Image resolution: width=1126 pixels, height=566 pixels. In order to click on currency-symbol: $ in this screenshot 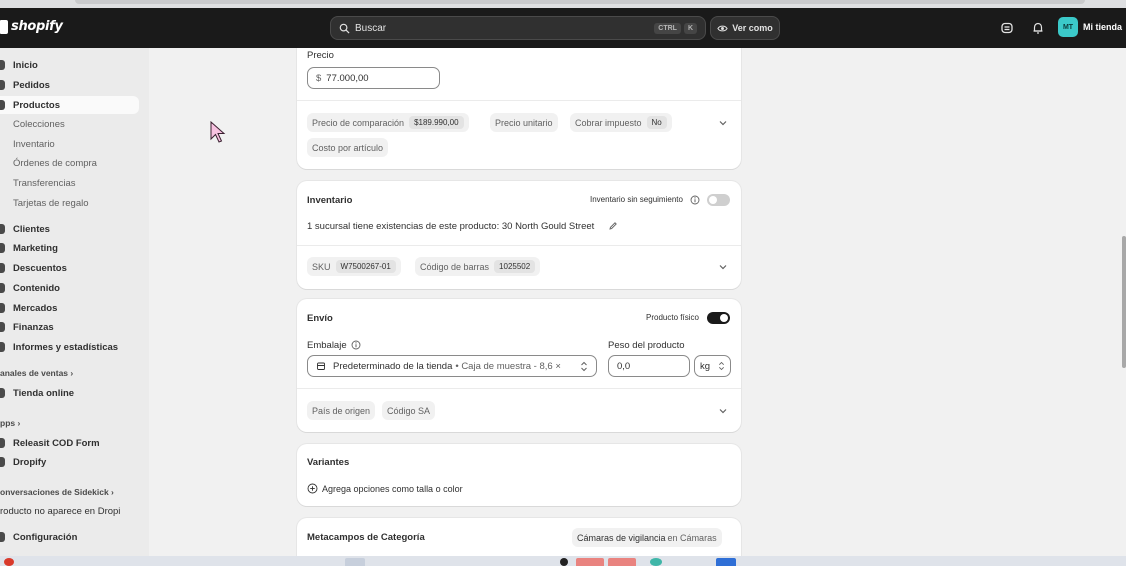, I will do `click(319, 78)`.